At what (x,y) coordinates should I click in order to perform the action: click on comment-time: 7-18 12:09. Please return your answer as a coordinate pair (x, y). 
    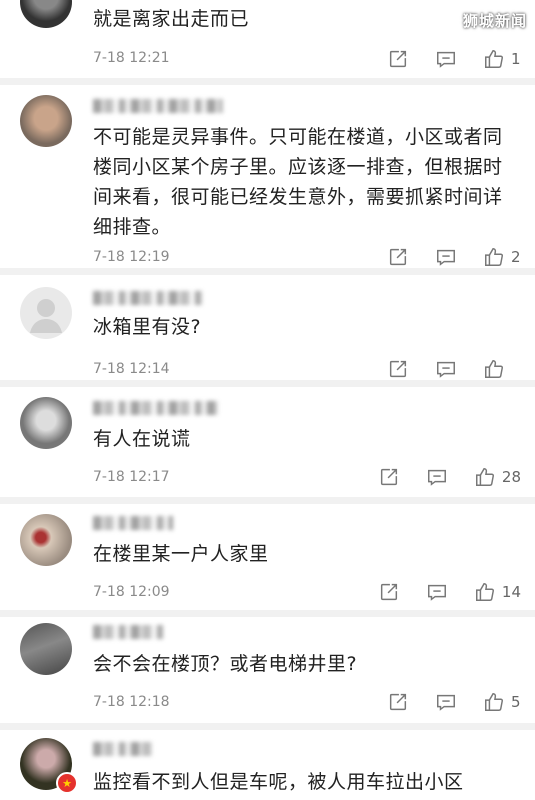
    Looking at the image, I should click on (131, 592).